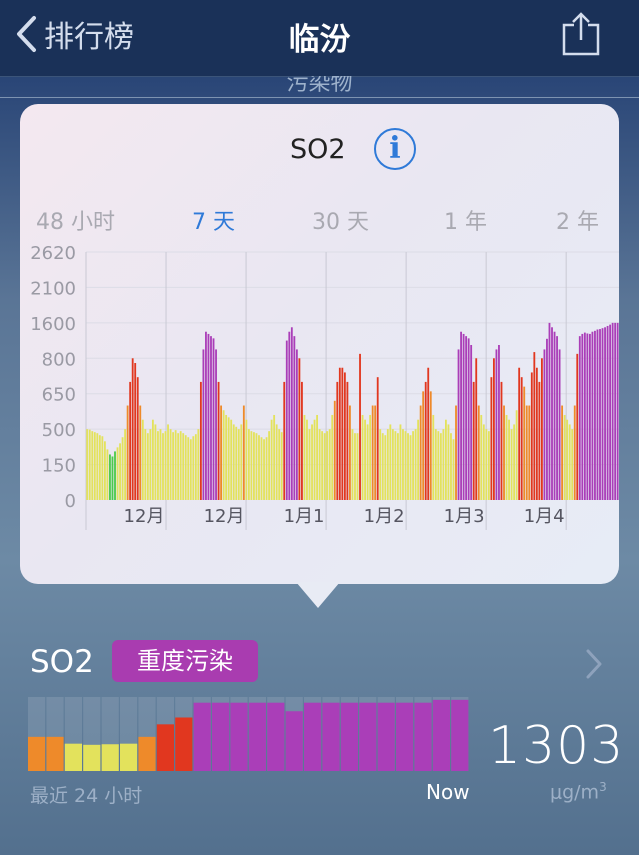  I want to click on range-tab-7d: 7 天, so click(213, 220).